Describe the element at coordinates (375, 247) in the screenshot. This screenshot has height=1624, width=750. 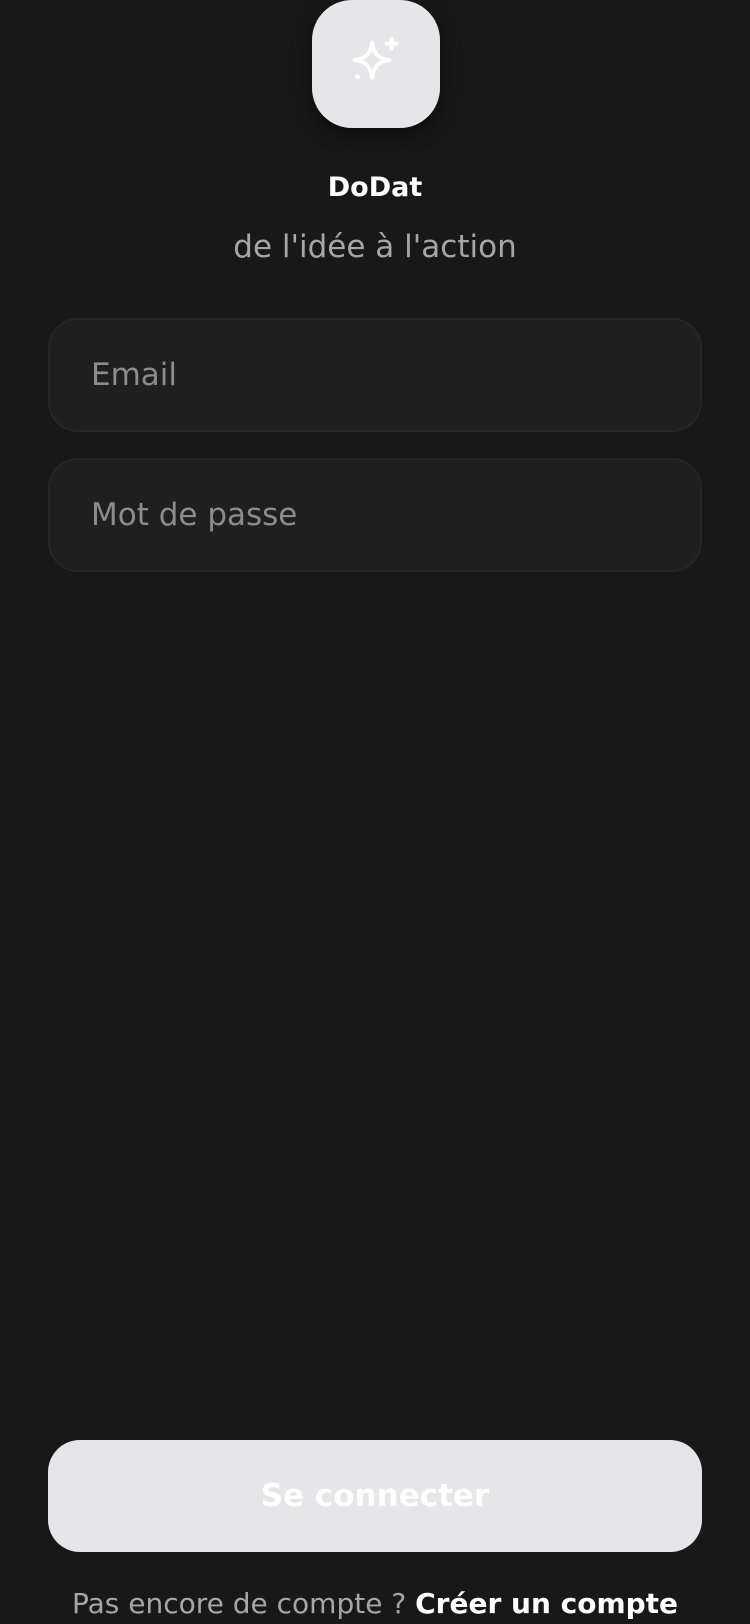
I see `app-tagline: de l'idée à l'action` at that location.